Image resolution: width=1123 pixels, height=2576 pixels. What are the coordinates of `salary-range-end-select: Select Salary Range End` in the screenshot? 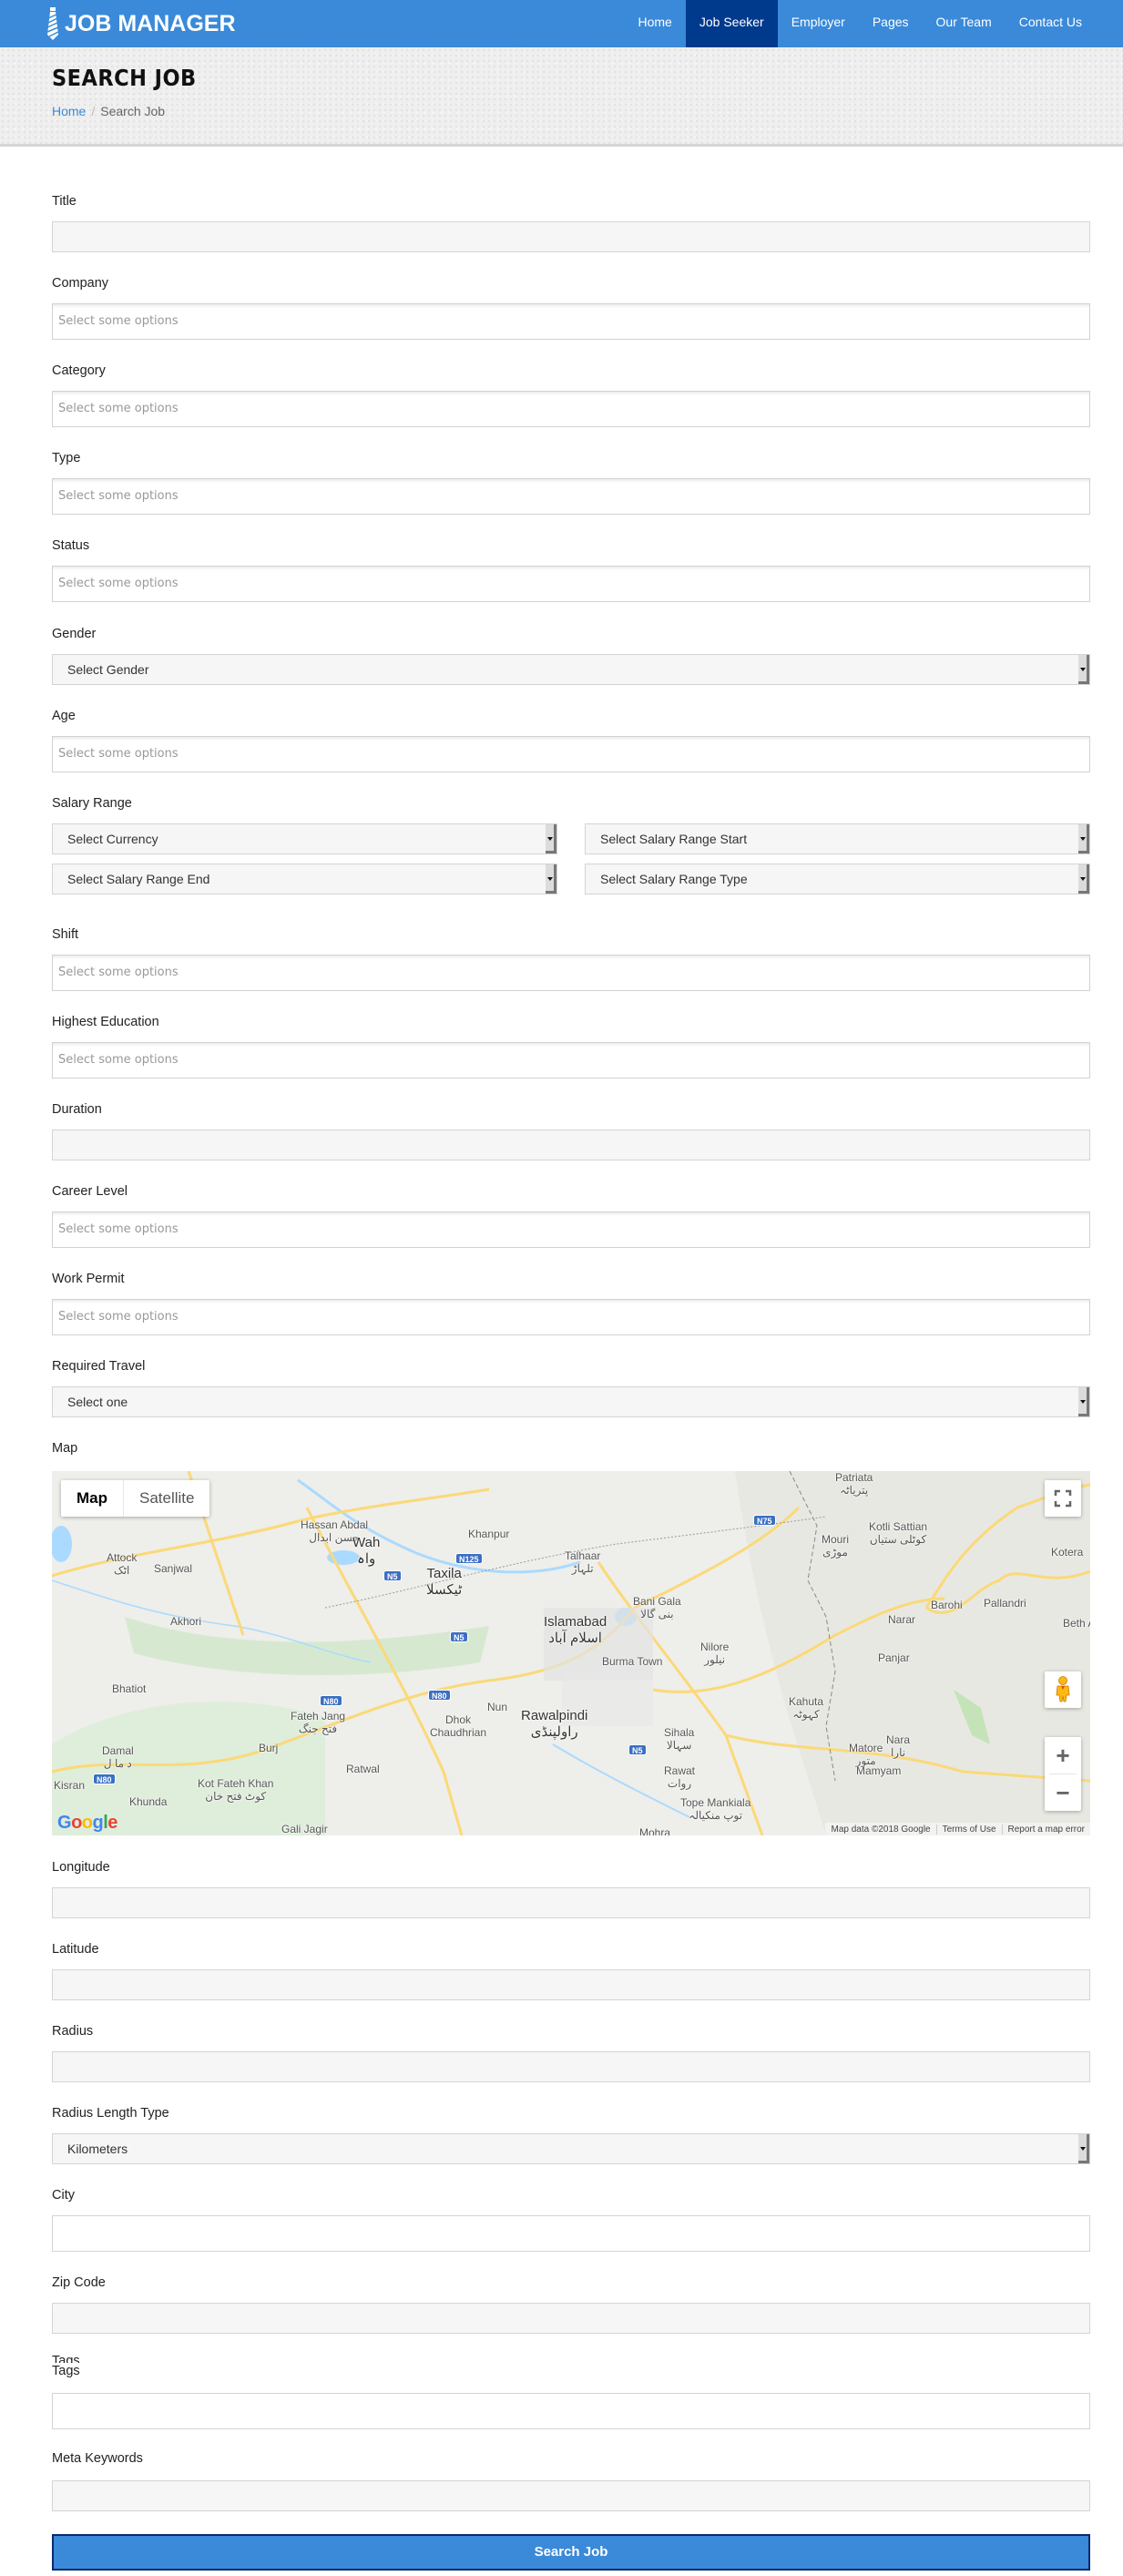 It's located at (304, 879).